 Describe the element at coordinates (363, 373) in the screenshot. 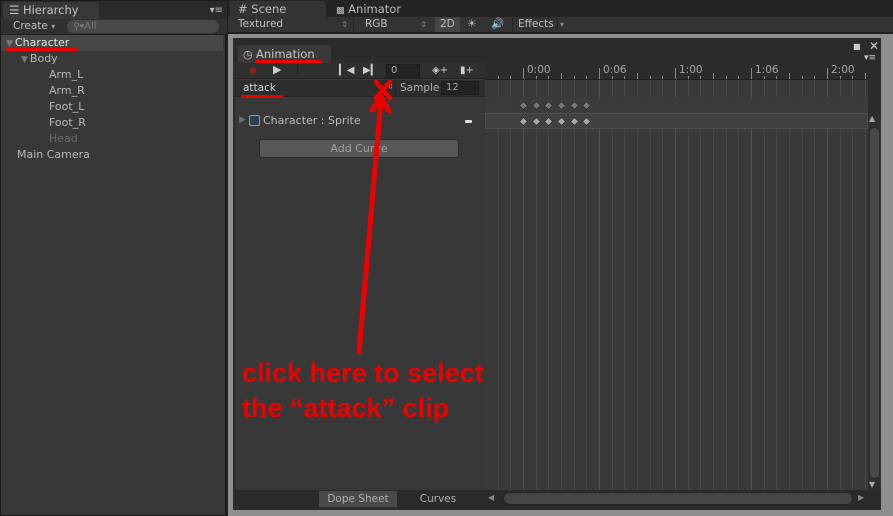

I see `annotation-line-1: click here to select` at that location.